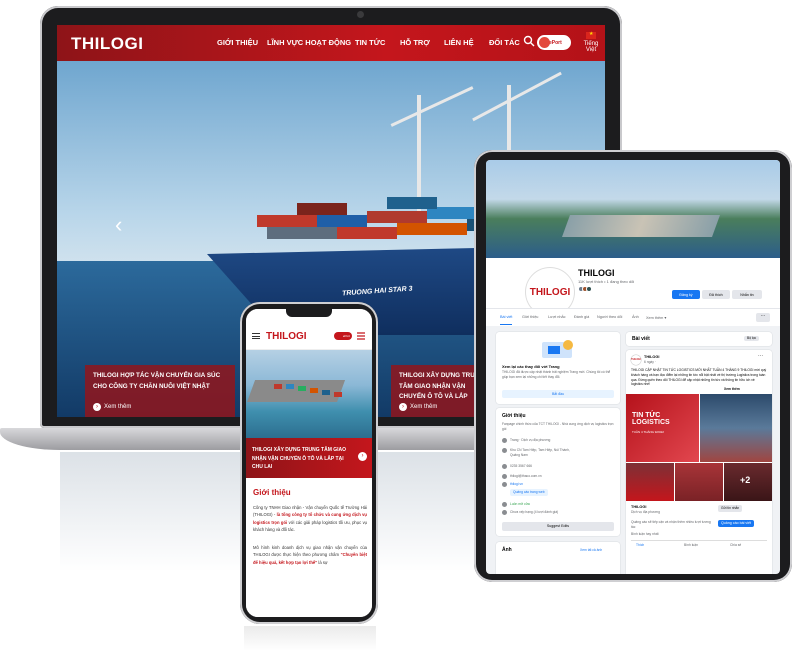  What do you see at coordinates (650, 362) in the screenshot?
I see `post-time: 6 ngày ·` at bounding box center [650, 362].